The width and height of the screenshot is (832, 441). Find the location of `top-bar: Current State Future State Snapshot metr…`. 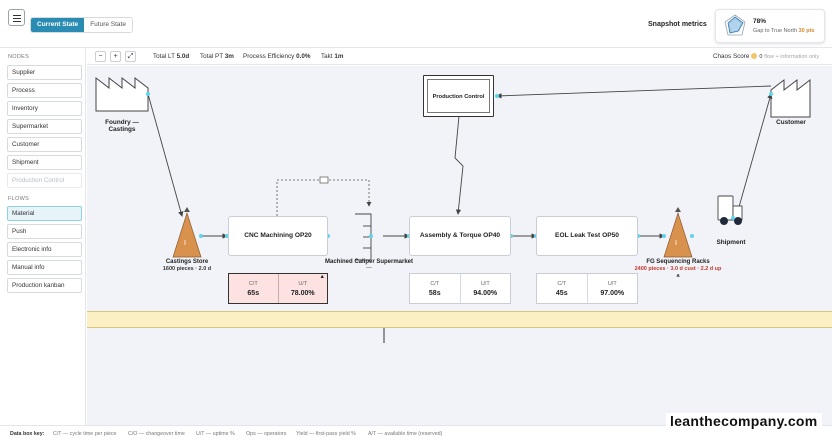

top-bar: Current State Future State Snapshot metr… is located at coordinates (416, 24).